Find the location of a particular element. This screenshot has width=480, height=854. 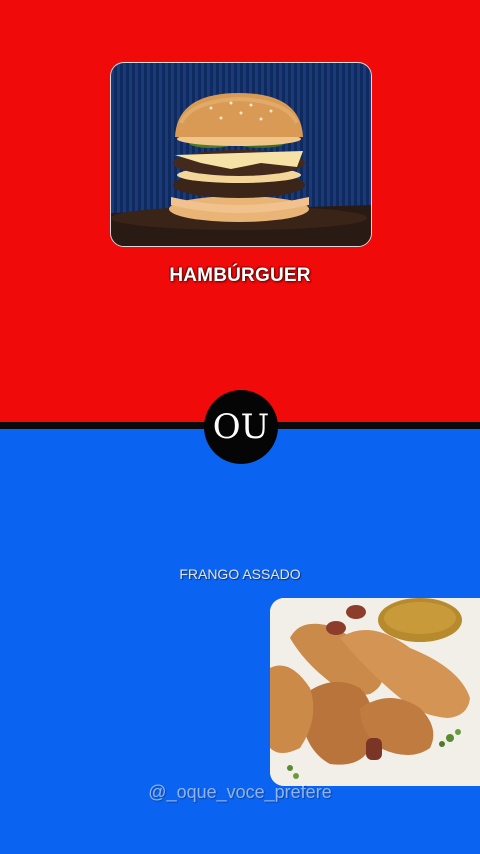

watermark: @_oque_voce_prefere is located at coordinates (240, 792).